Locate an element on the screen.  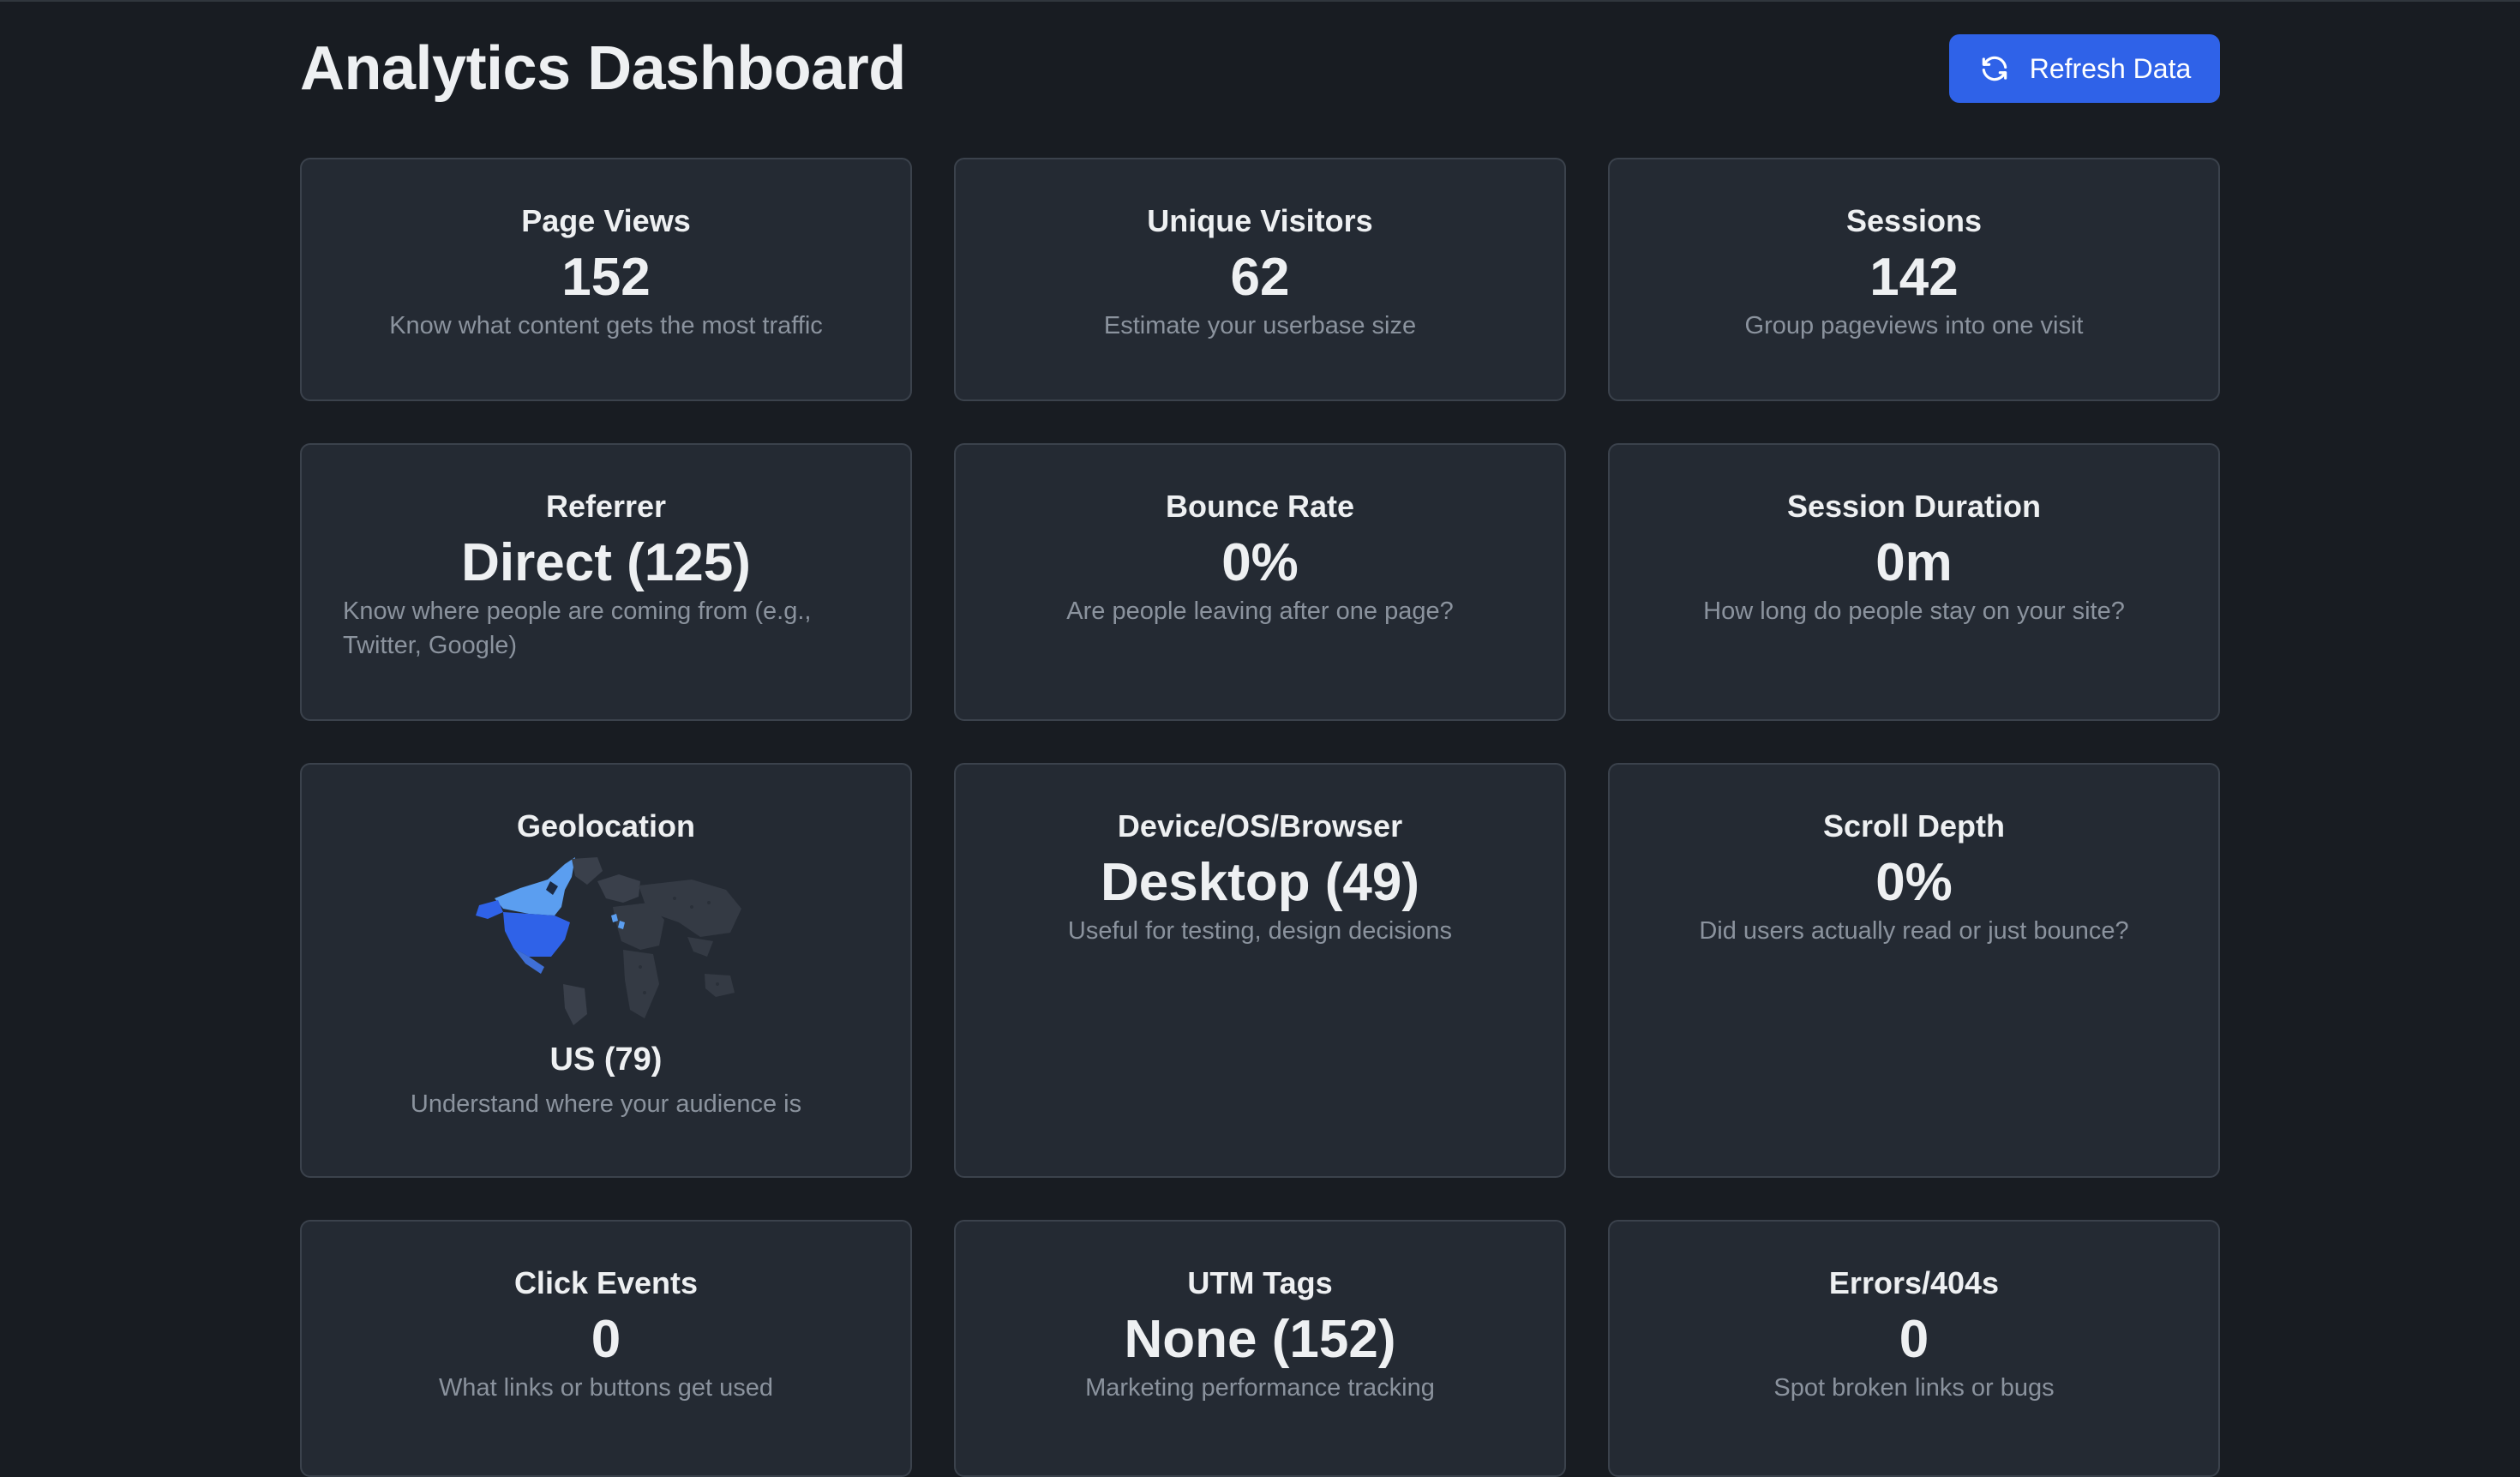
card-title: Device/OS/Browser is located at coordinates (1260, 826).